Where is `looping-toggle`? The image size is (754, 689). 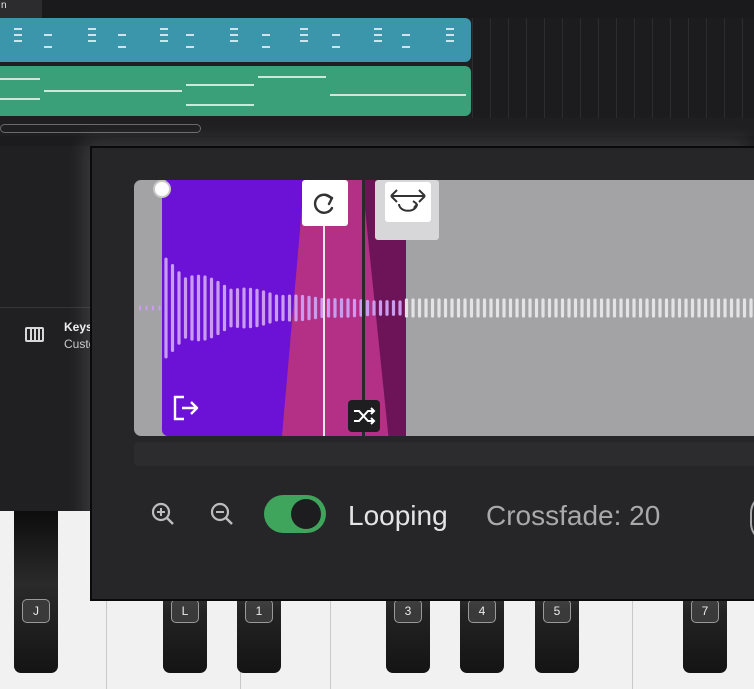 looping-toggle is located at coordinates (295, 514).